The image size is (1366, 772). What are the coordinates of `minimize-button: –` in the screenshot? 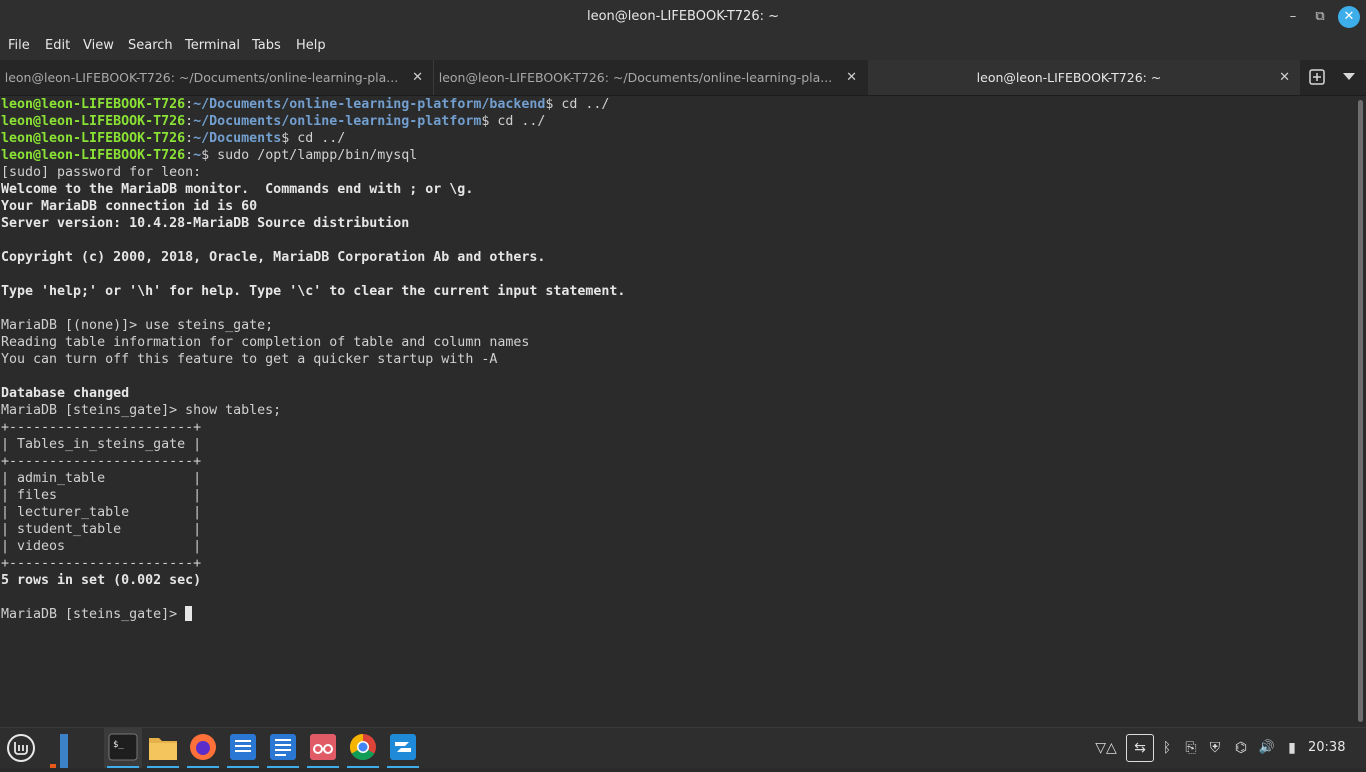 It's located at (1293, 17).